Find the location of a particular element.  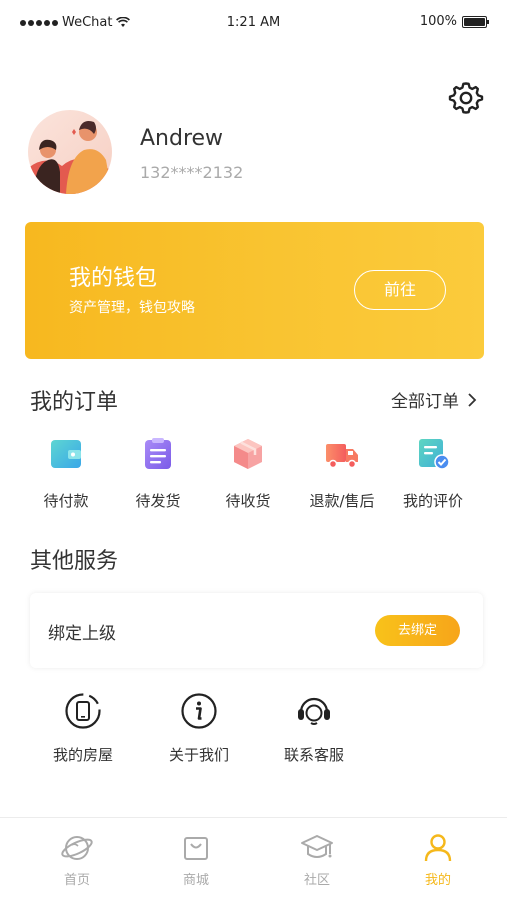

order-pending-payment: 待付款 is located at coordinates (66, 473).